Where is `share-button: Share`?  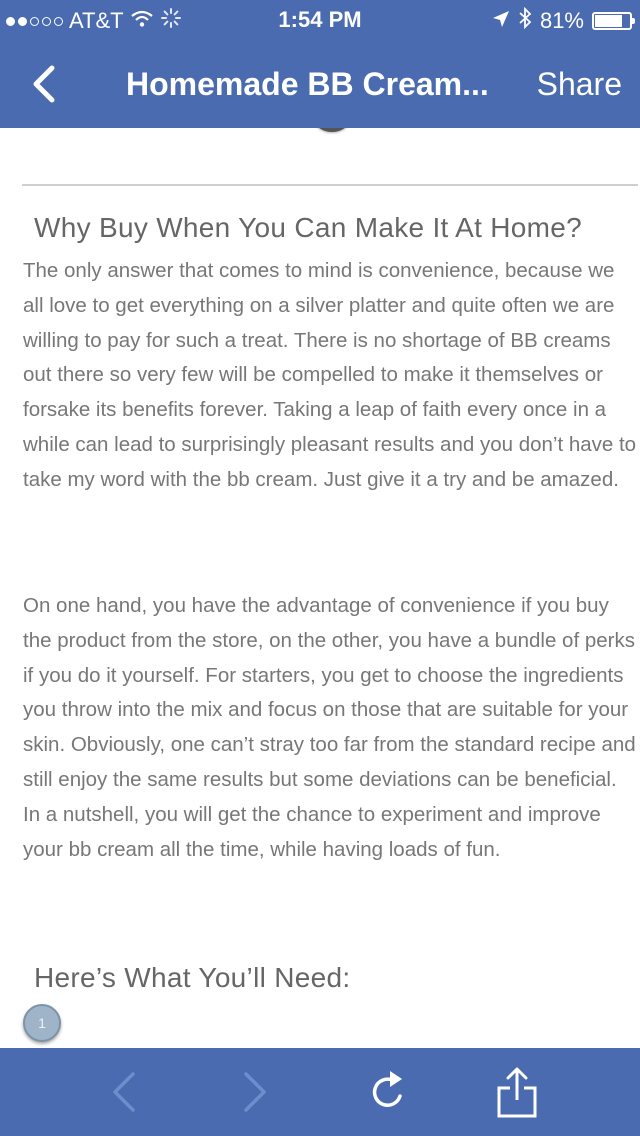 share-button: Share is located at coordinates (579, 84).